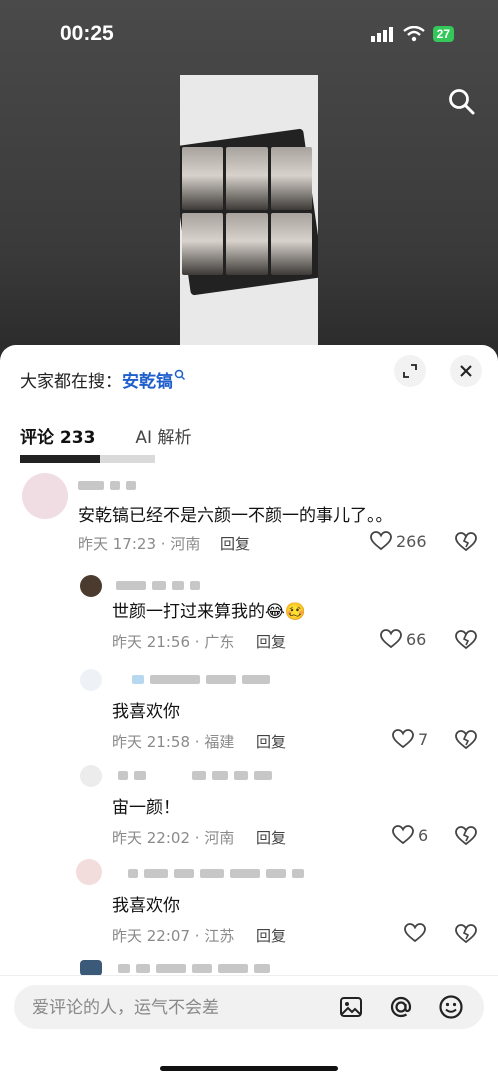  I want to click on photo-grid, so click(247, 211).